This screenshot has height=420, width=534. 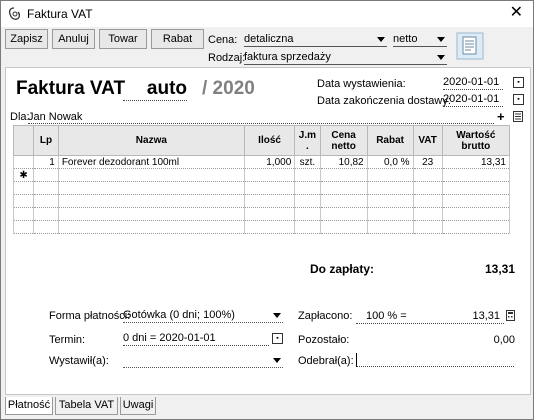 What do you see at coordinates (179, 315) in the screenshot?
I see `payment-method-value: Gotówka (0 dni; 100%)` at bounding box center [179, 315].